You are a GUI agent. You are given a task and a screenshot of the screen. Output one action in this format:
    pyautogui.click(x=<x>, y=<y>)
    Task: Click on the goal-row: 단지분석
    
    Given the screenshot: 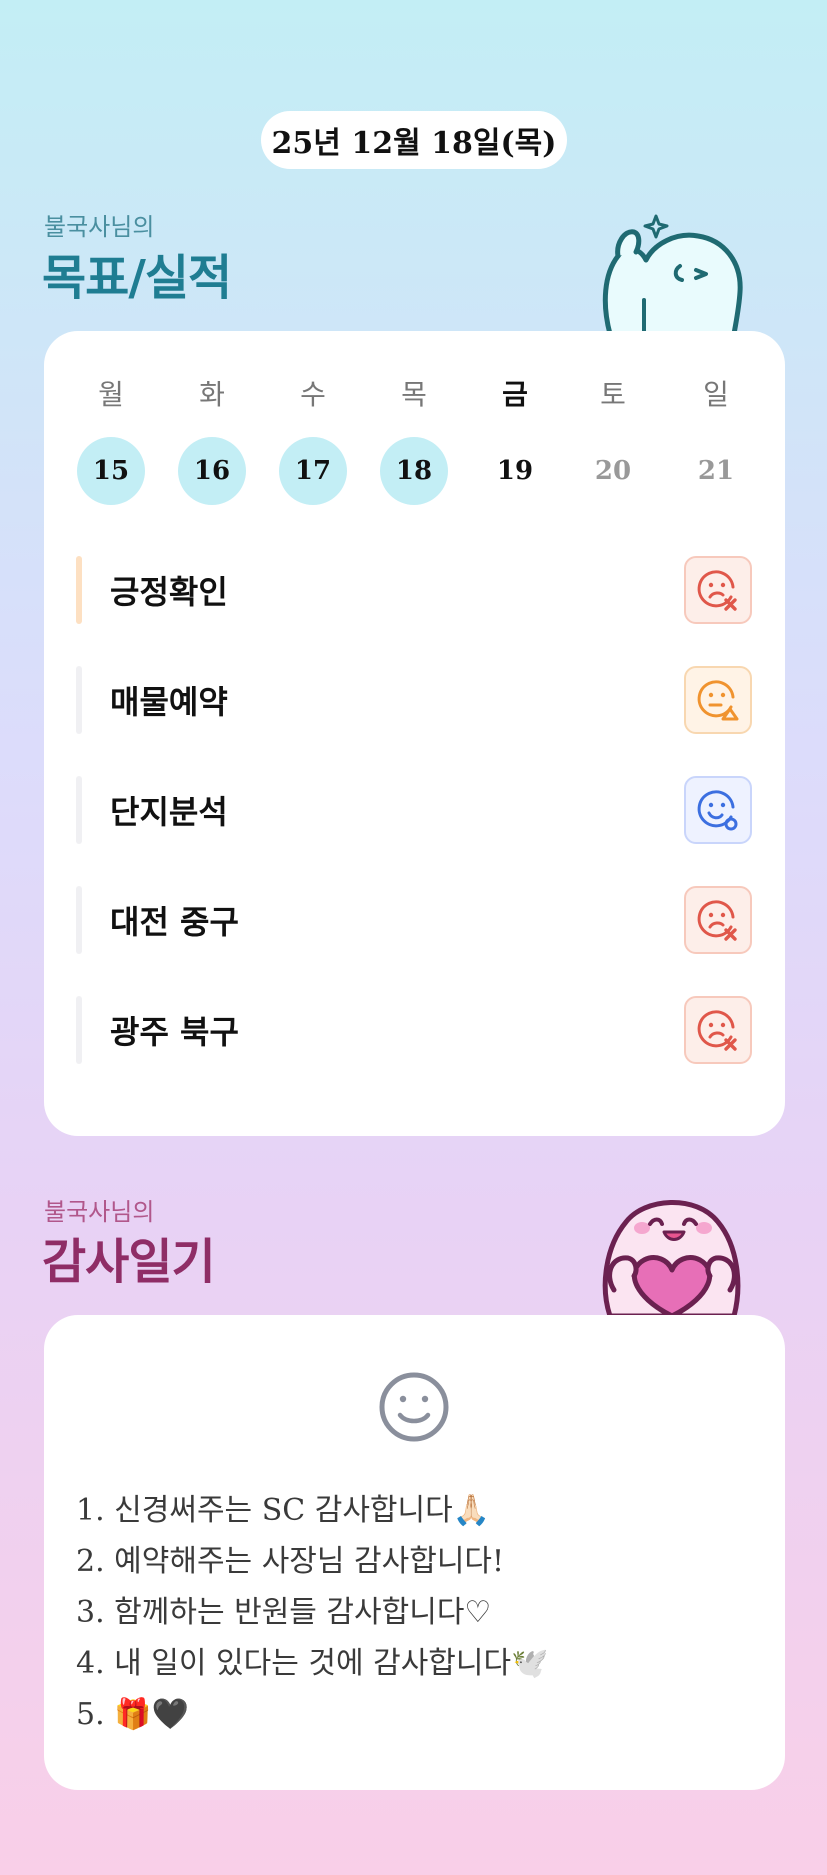 What is the action you would take?
    pyautogui.click(x=414, y=810)
    